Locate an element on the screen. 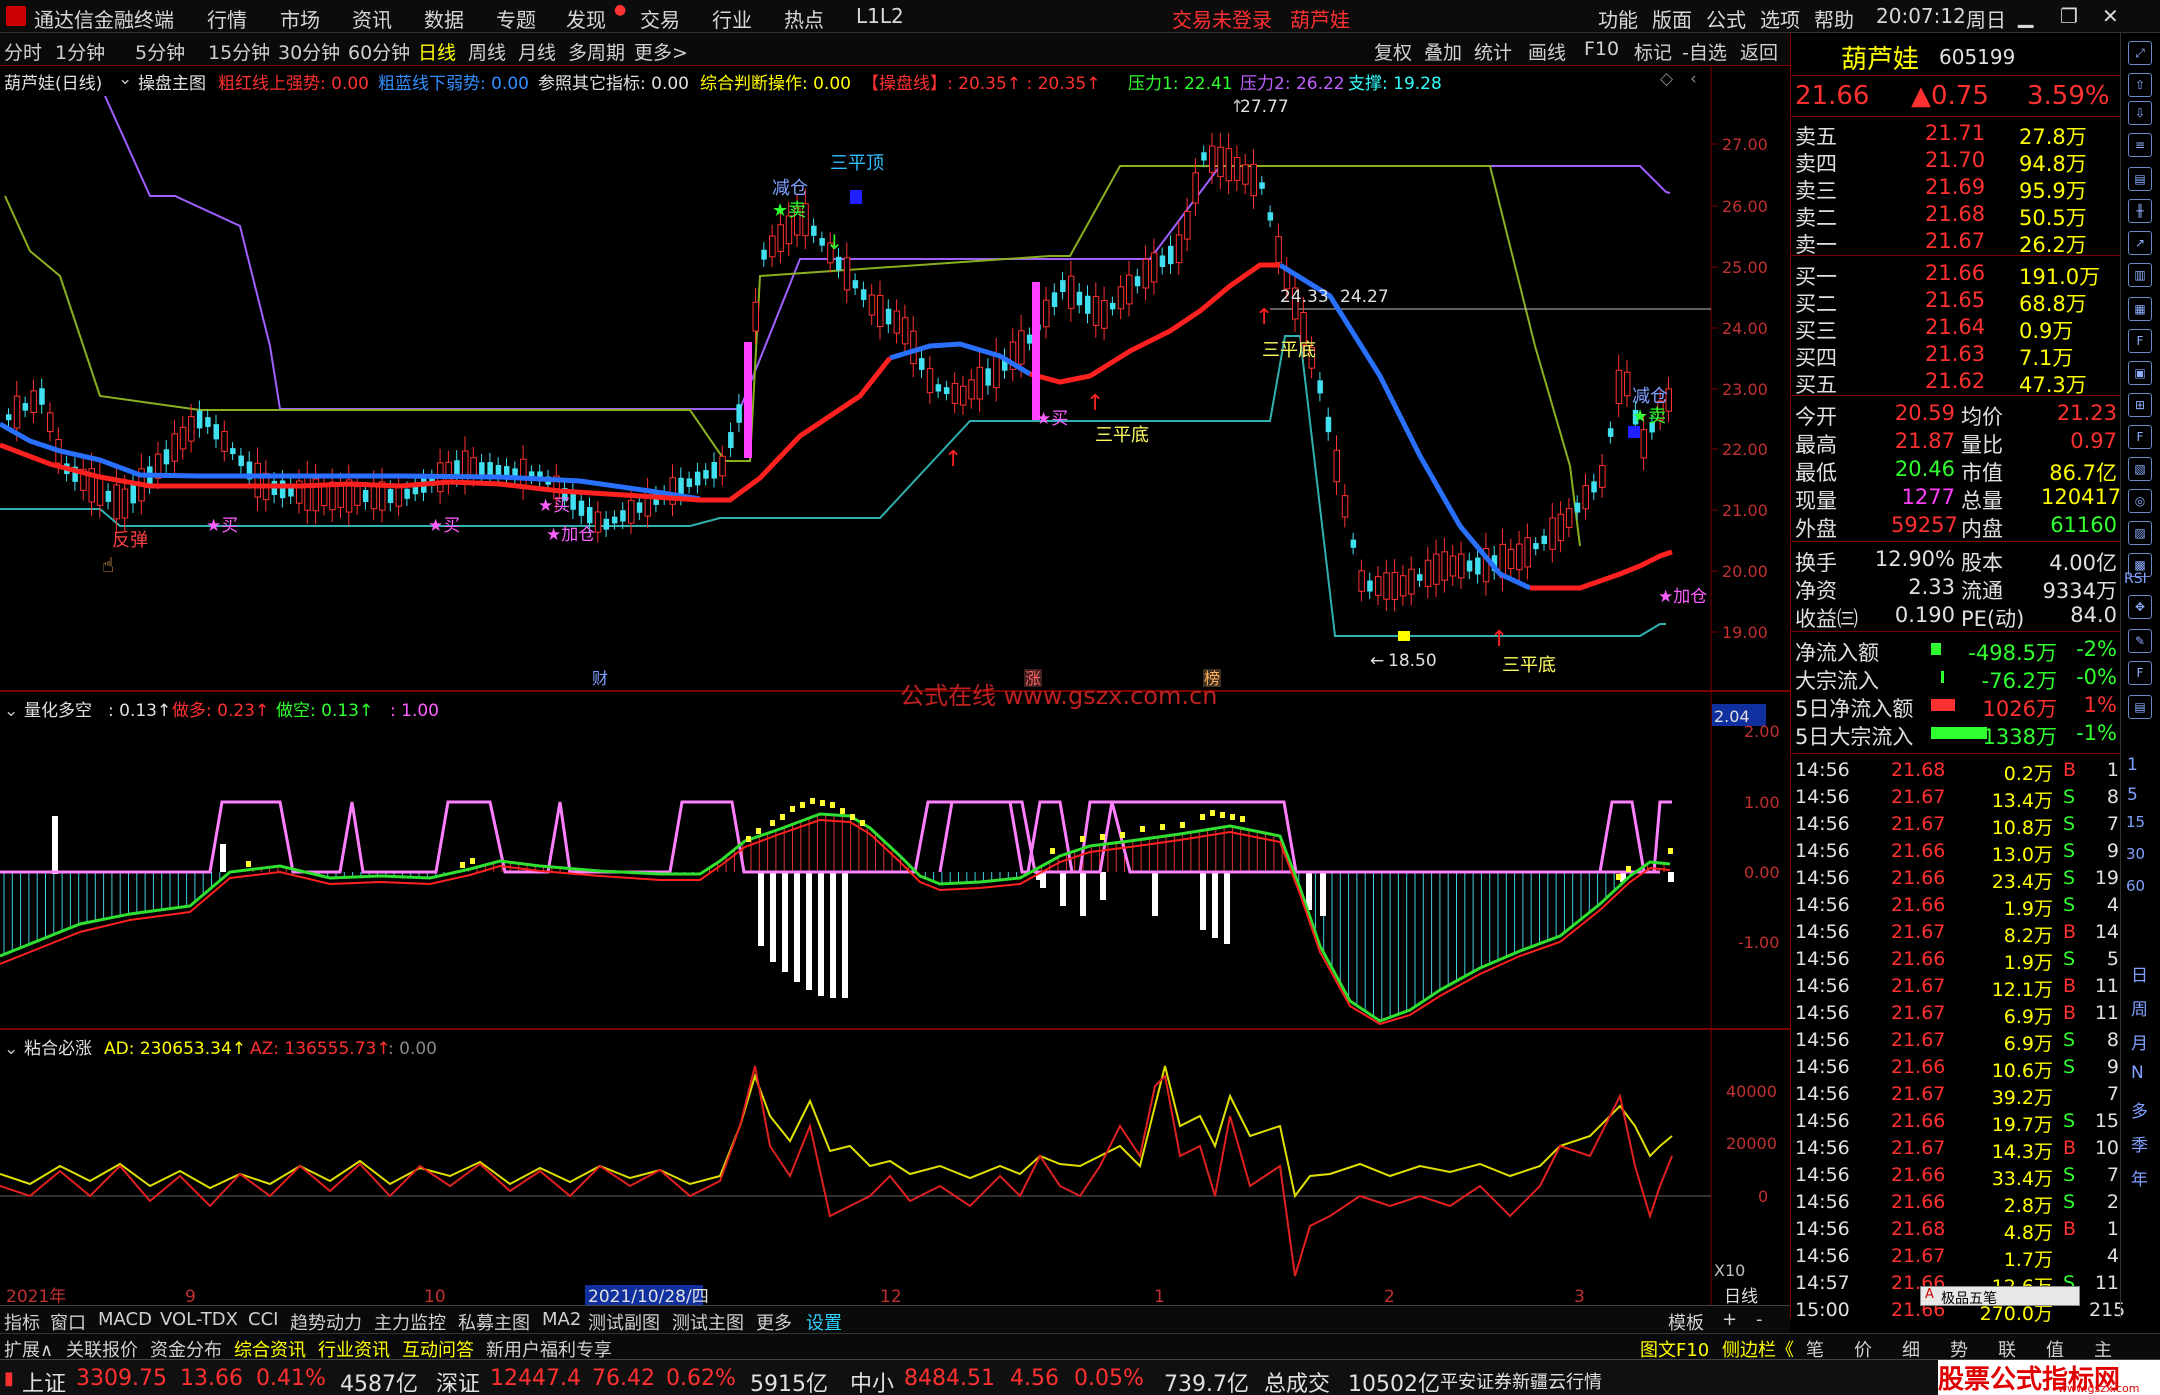 The height and width of the screenshot is (1395, 2160). up-icon: ⇧ is located at coordinates (2140, 85).